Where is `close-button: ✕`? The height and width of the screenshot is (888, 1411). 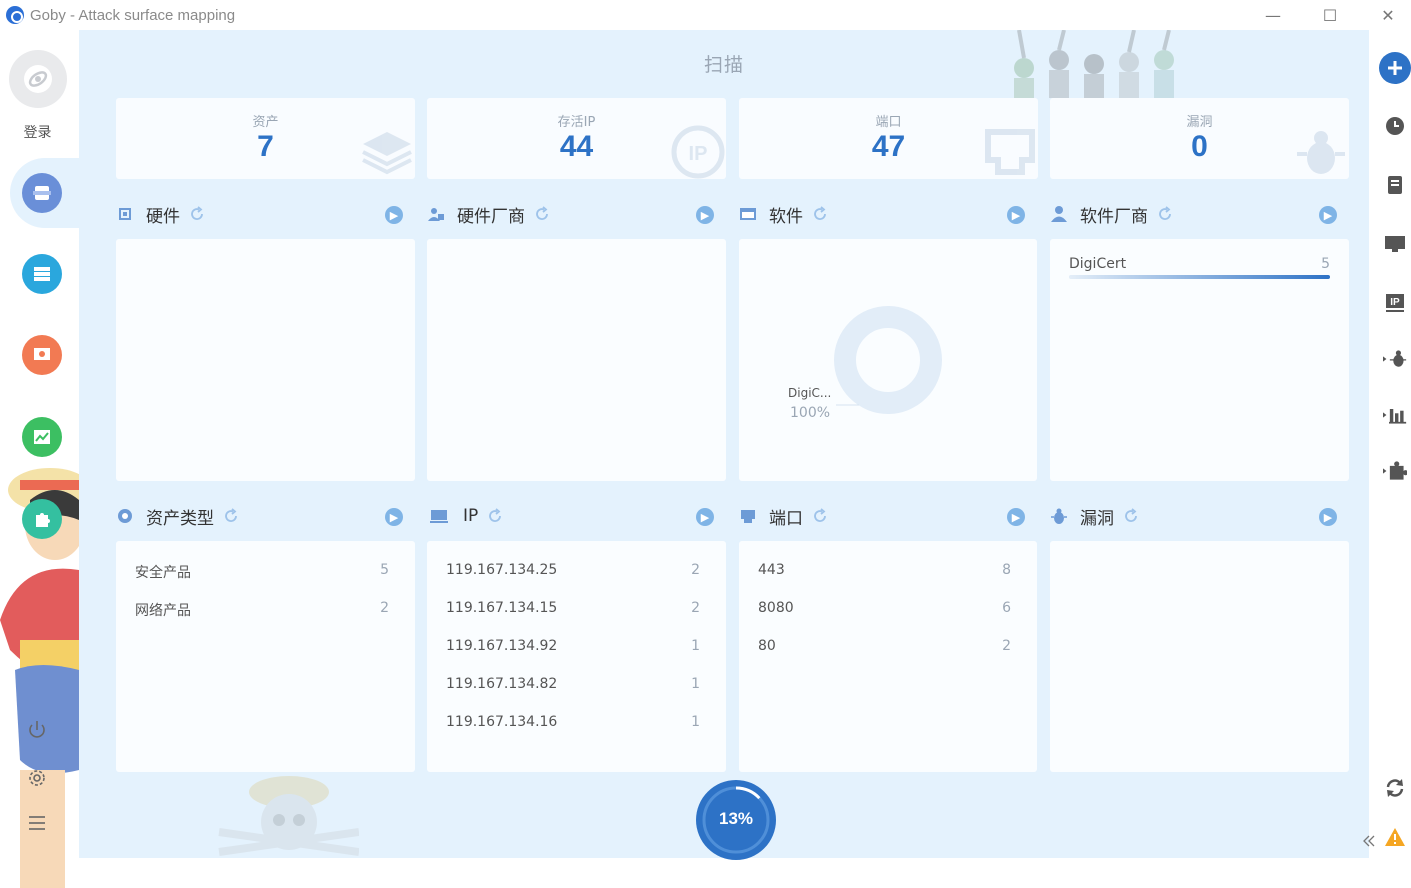
close-button: ✕ is located at coordinates (1385, 15).